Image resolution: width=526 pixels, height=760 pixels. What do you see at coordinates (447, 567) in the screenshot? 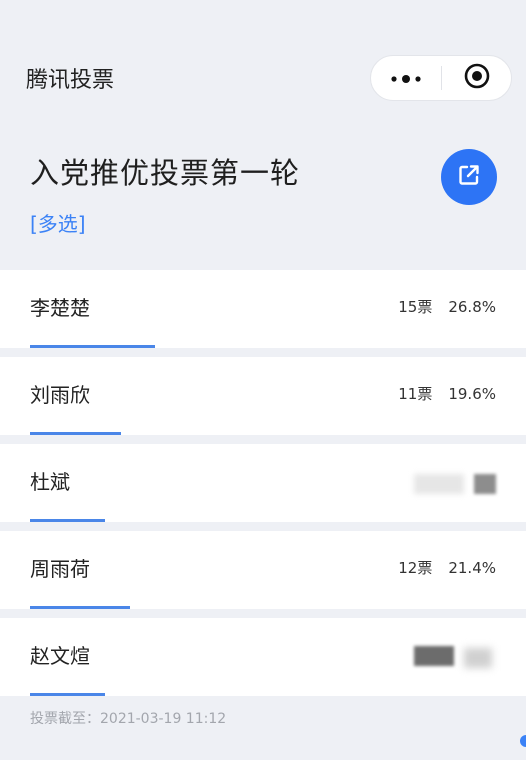
I see `vote-stats: 12票 21.4%` at bounding box center [447, 567].